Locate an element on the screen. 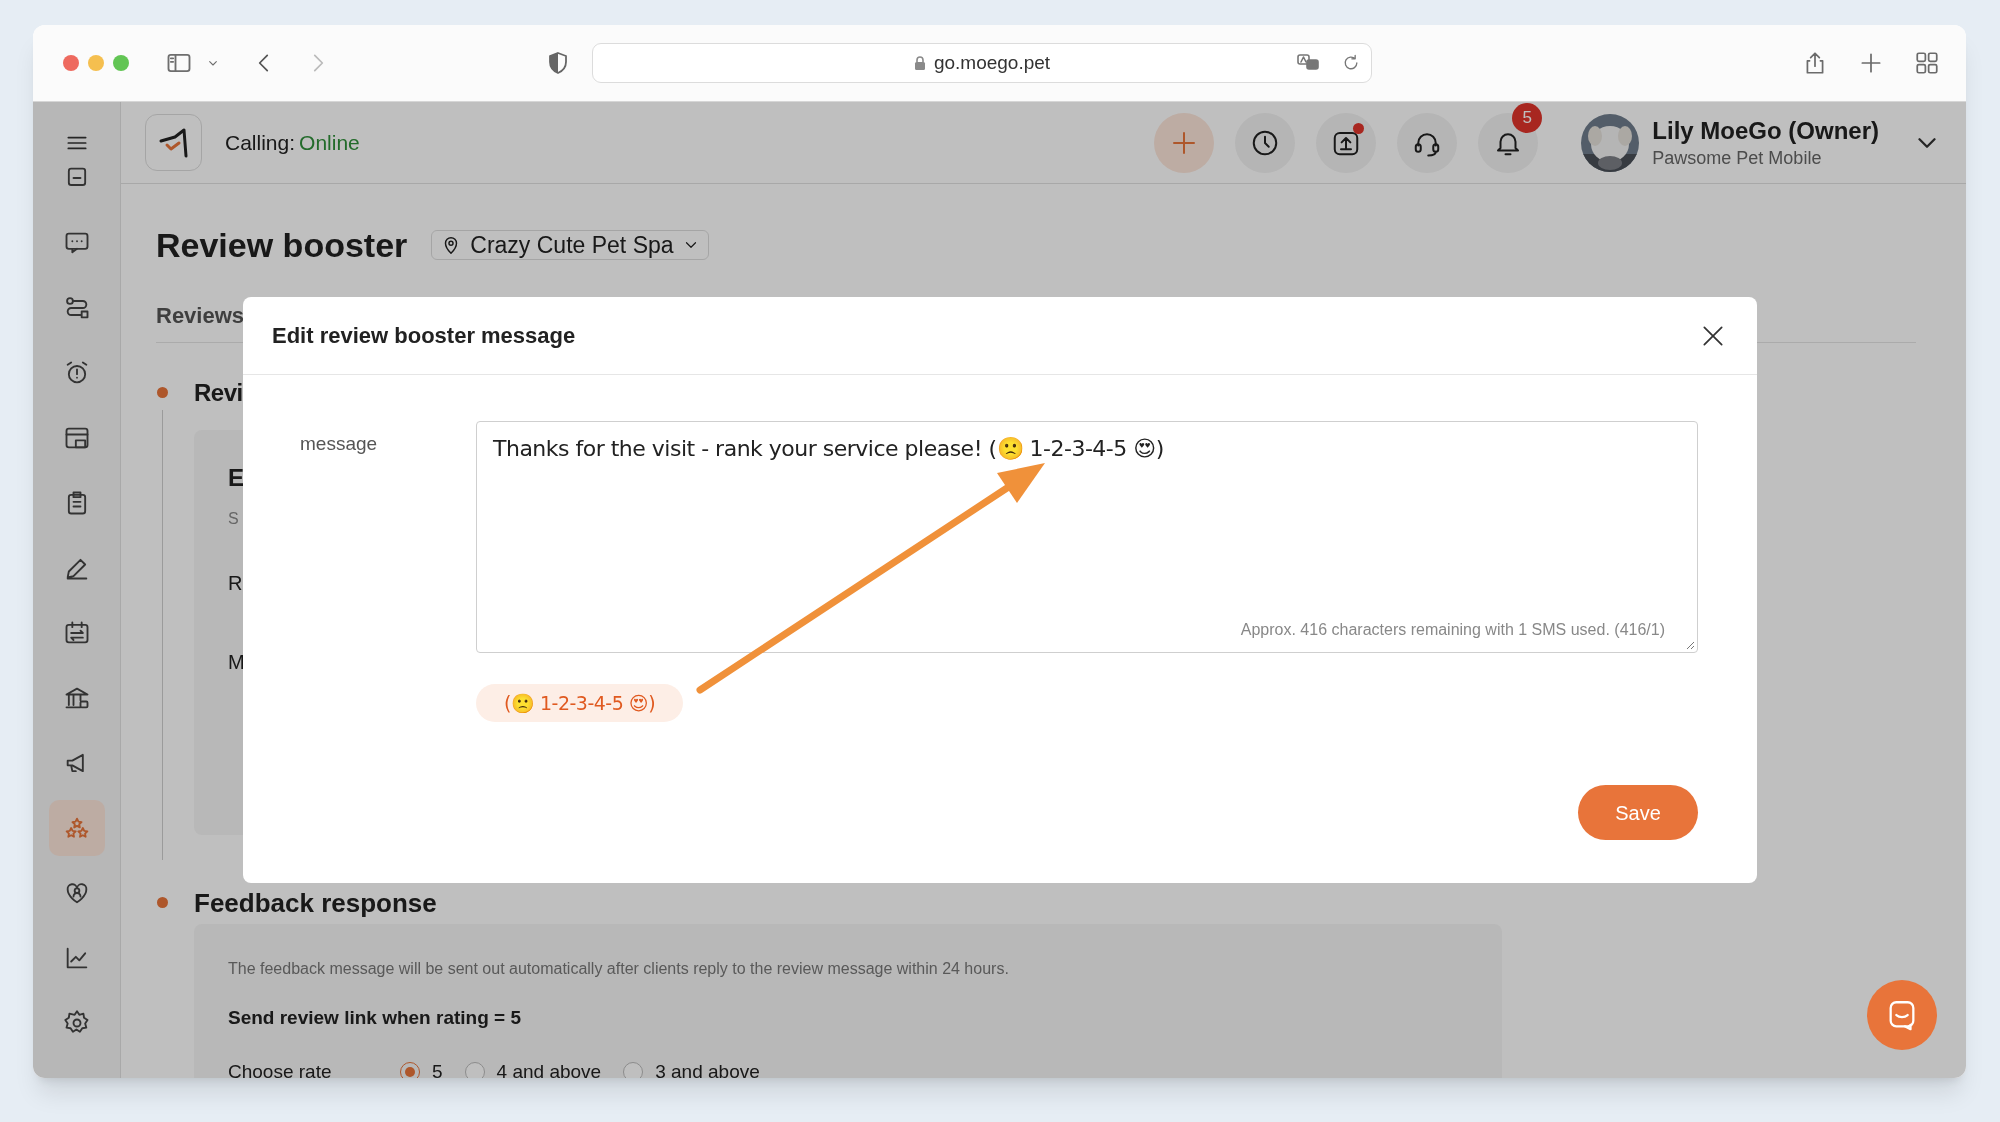 The image size is (2000, 1122). resize-handle-icon is located at coordinates (1690, 645).